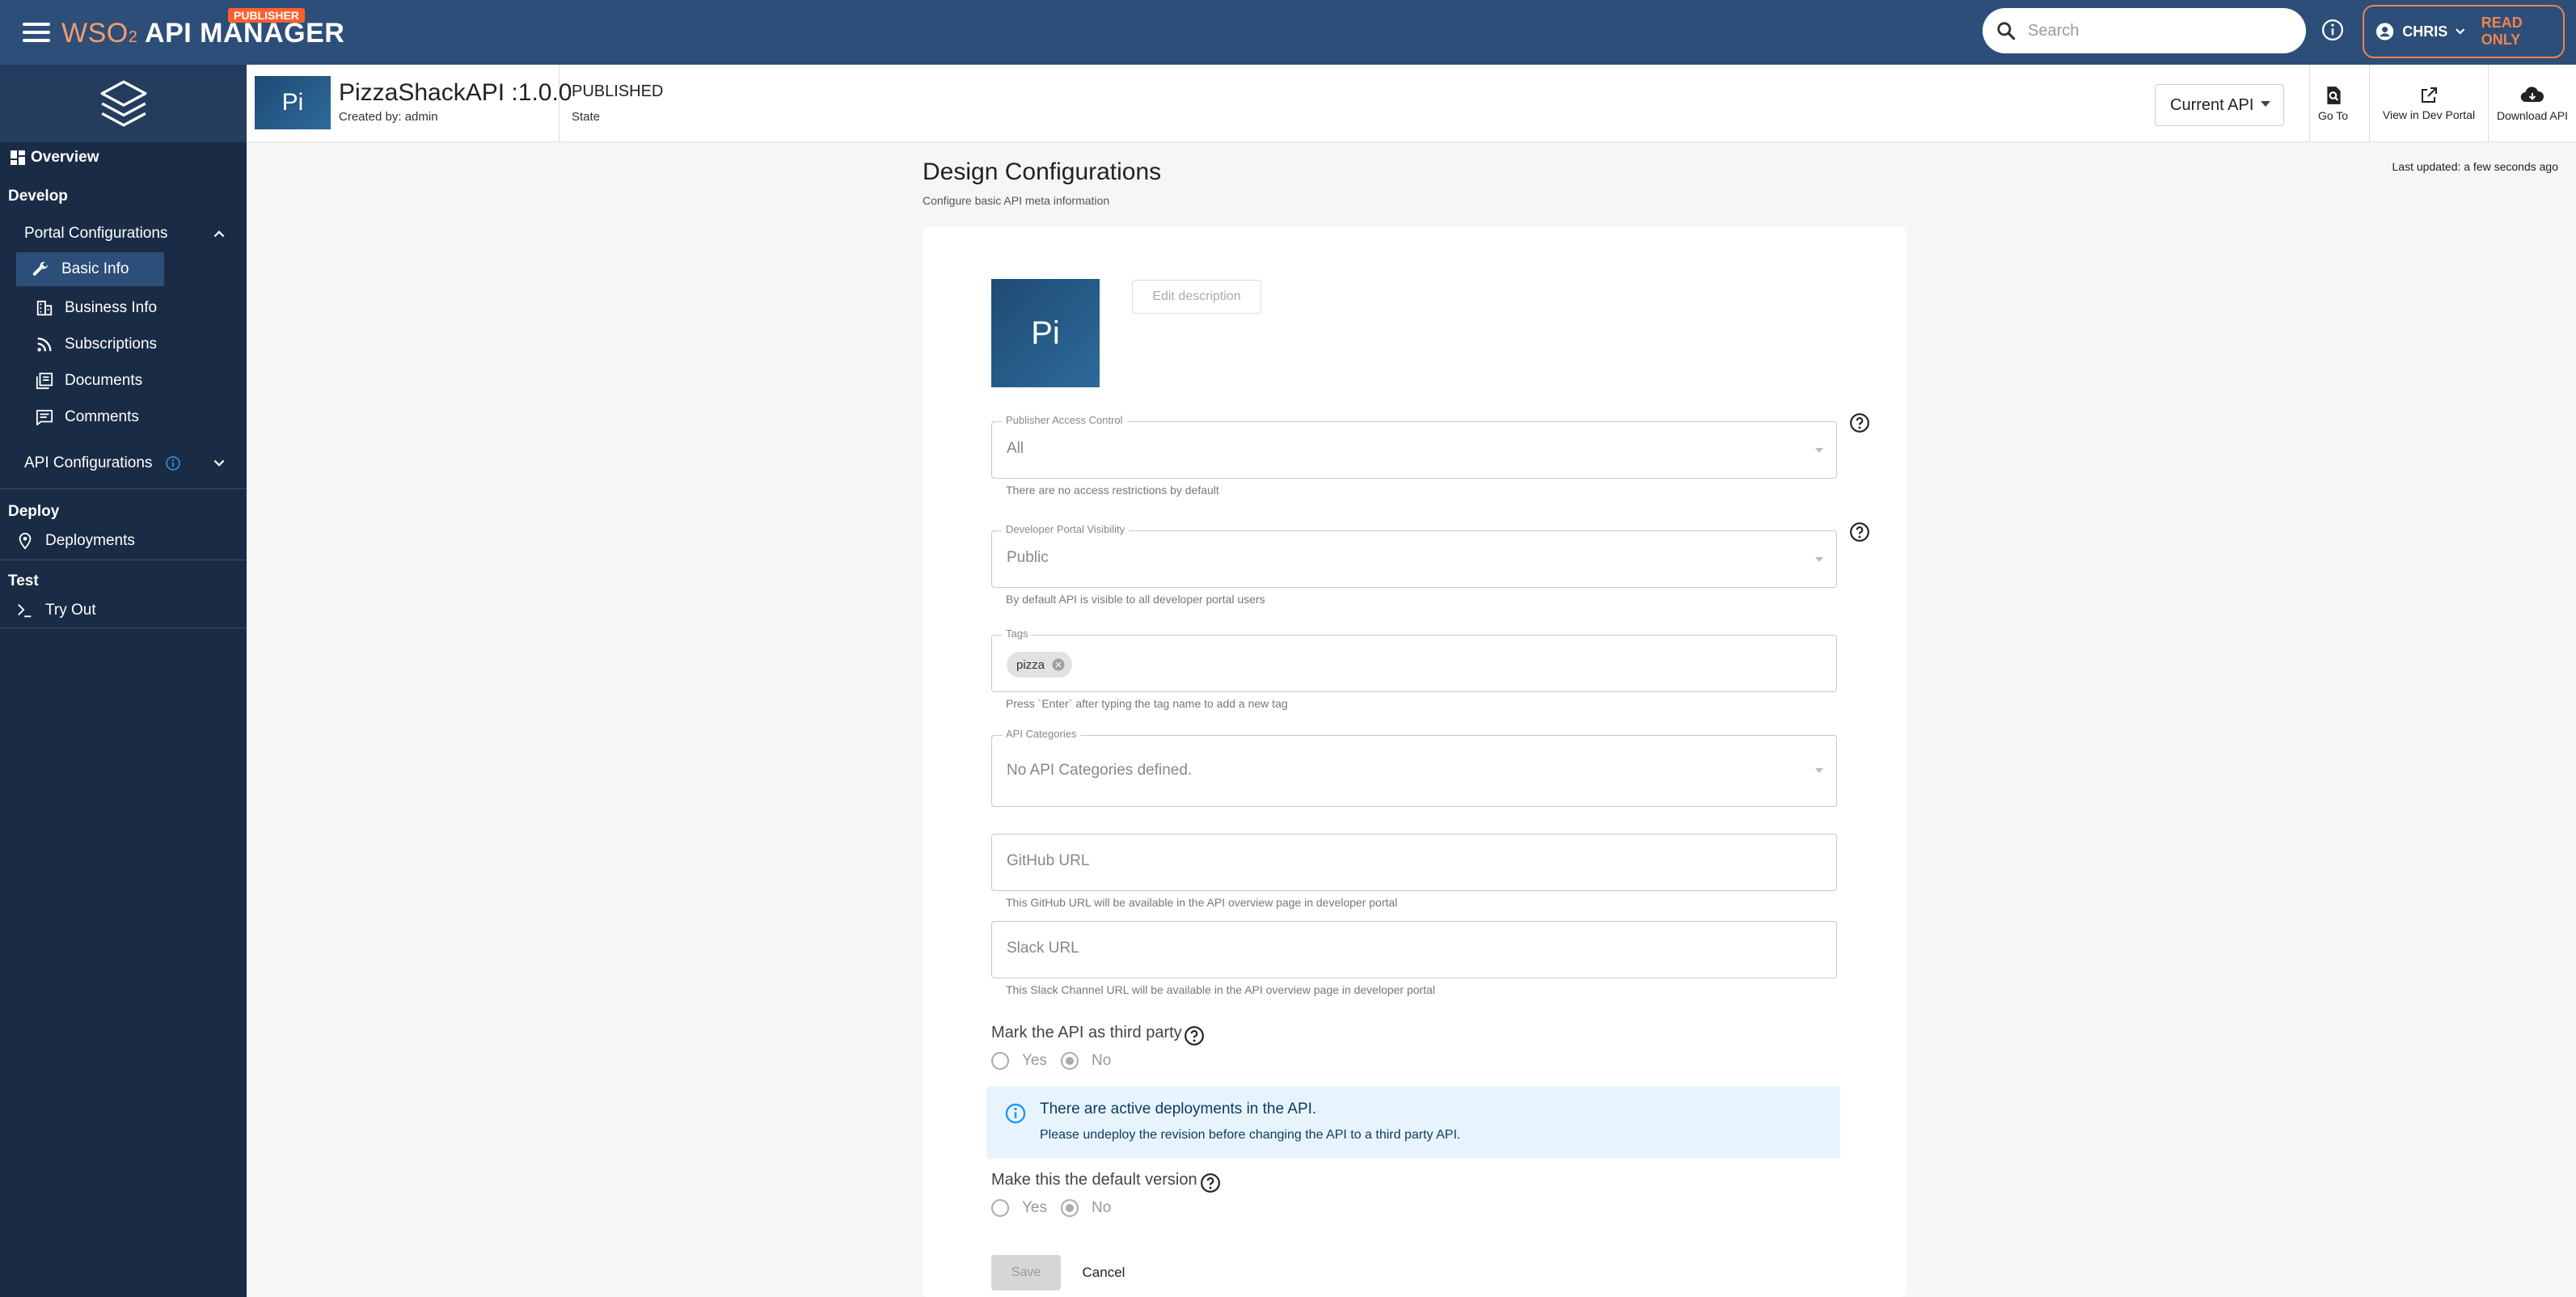 The width and height of the screenshot is (2576, 1297). I want to click on radio-label: No, so click(1102, 1060).